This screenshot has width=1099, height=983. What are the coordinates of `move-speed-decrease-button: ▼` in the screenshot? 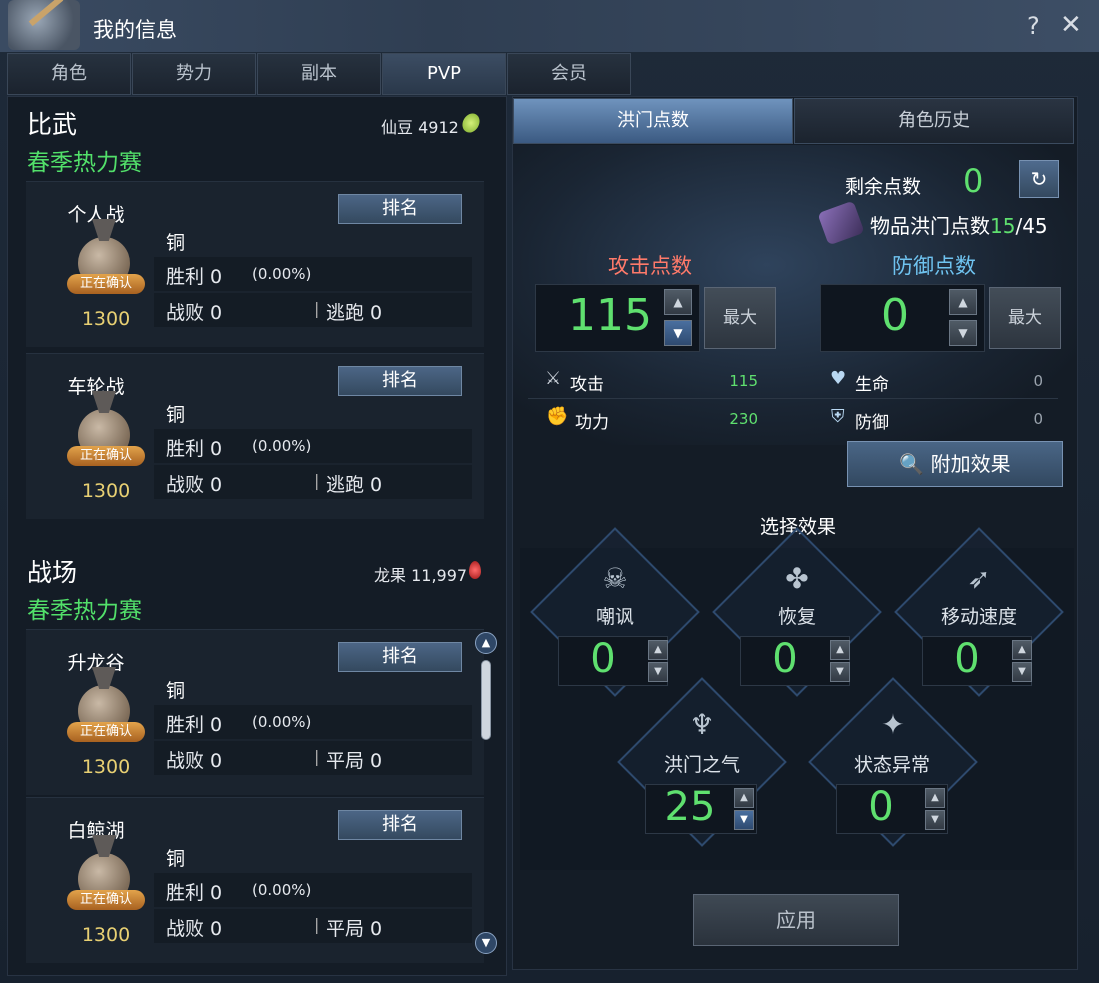 It's located at (1022, 672).